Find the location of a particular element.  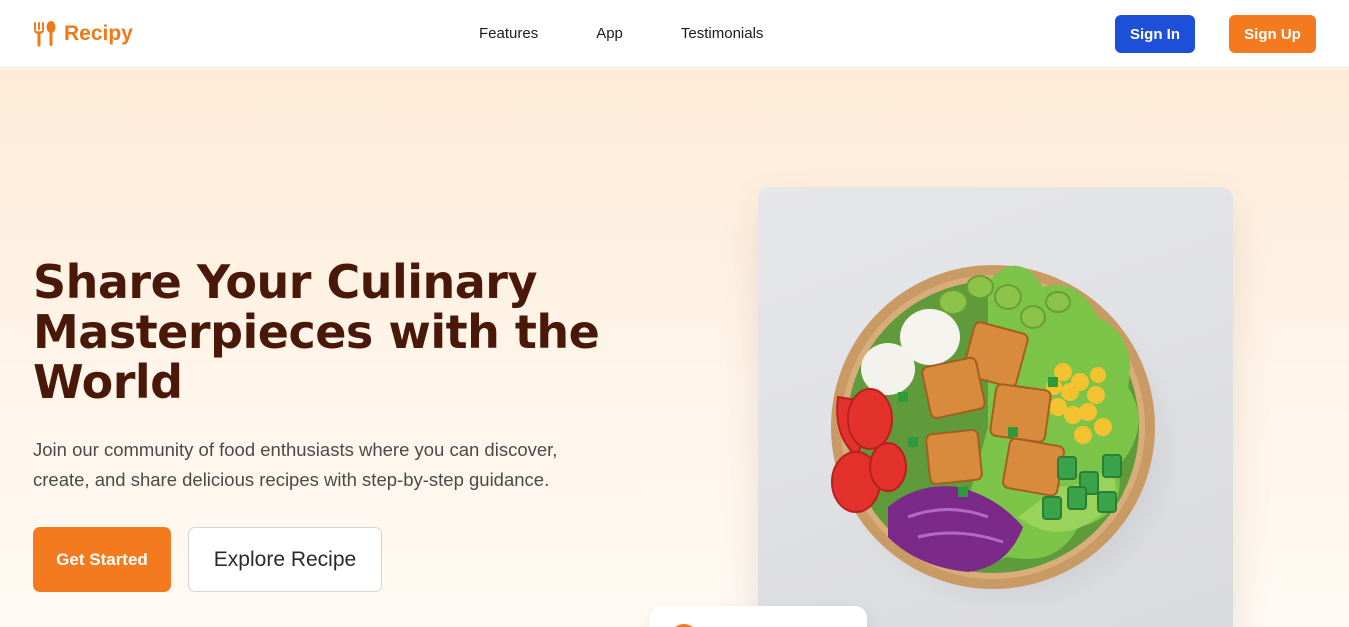

nav-link-features: Features is located at coordinates (508, 33).